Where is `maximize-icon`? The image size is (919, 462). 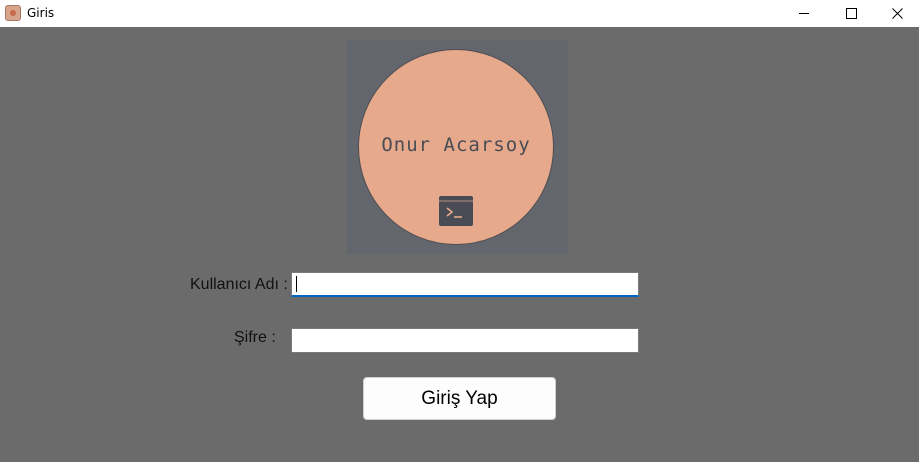
maximize-icon is located at coordinates (851, 13).